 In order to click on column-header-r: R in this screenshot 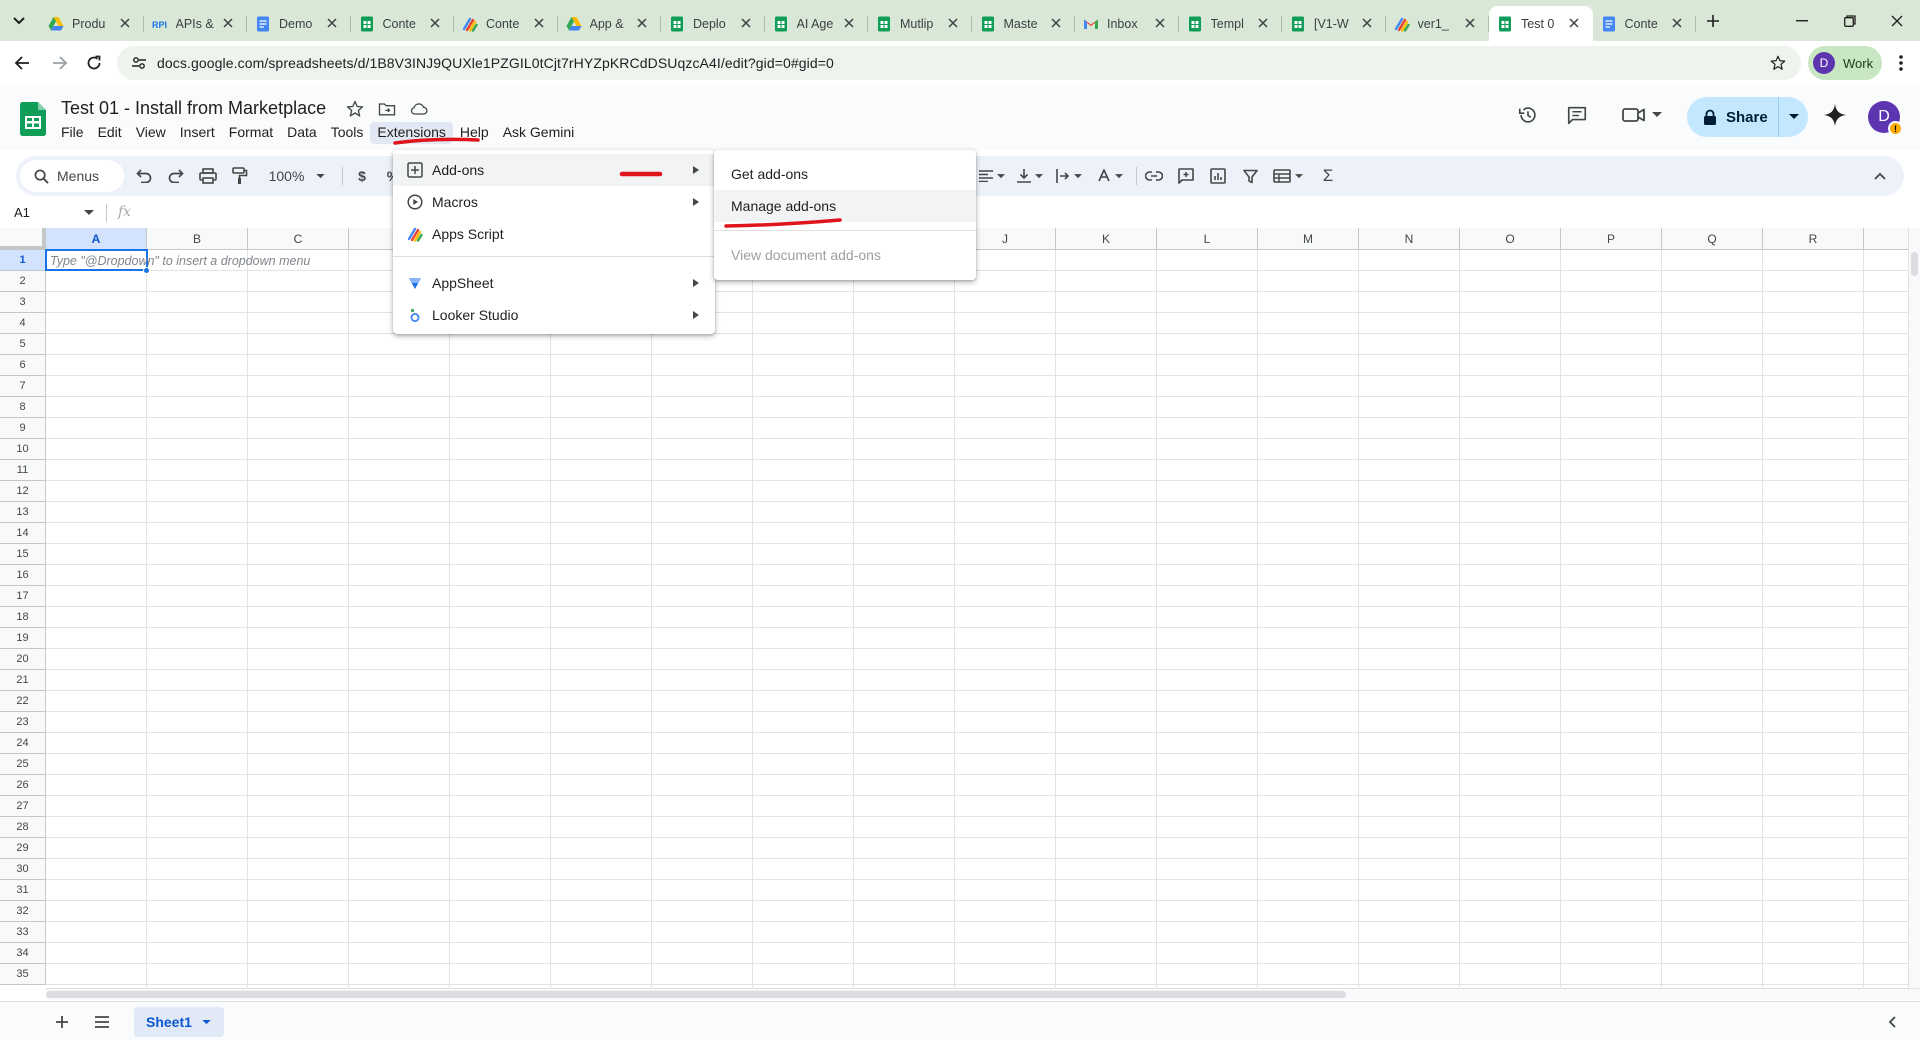, I will do `click(1813, 239)`.